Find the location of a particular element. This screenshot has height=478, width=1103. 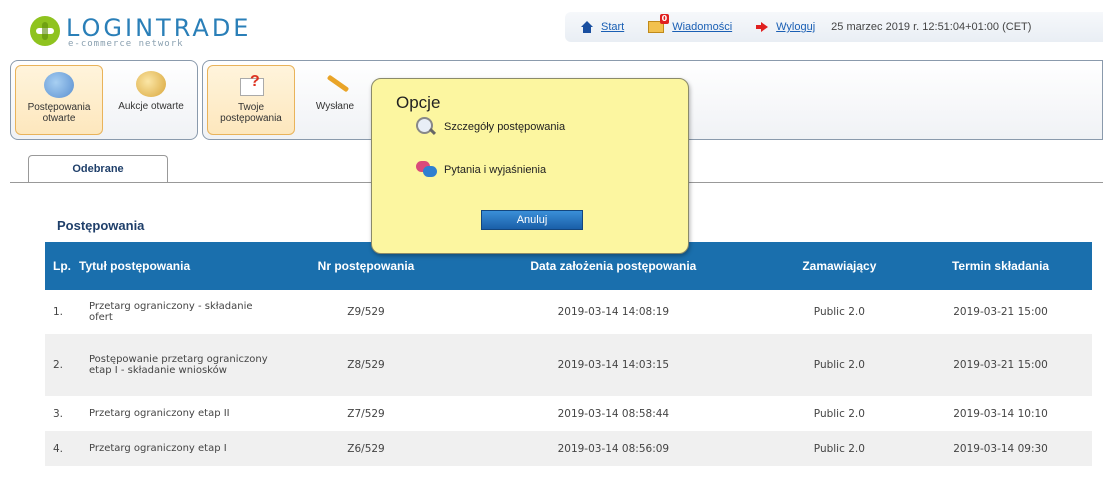

cell-lp: 4. is located at coordinates (60, 448).